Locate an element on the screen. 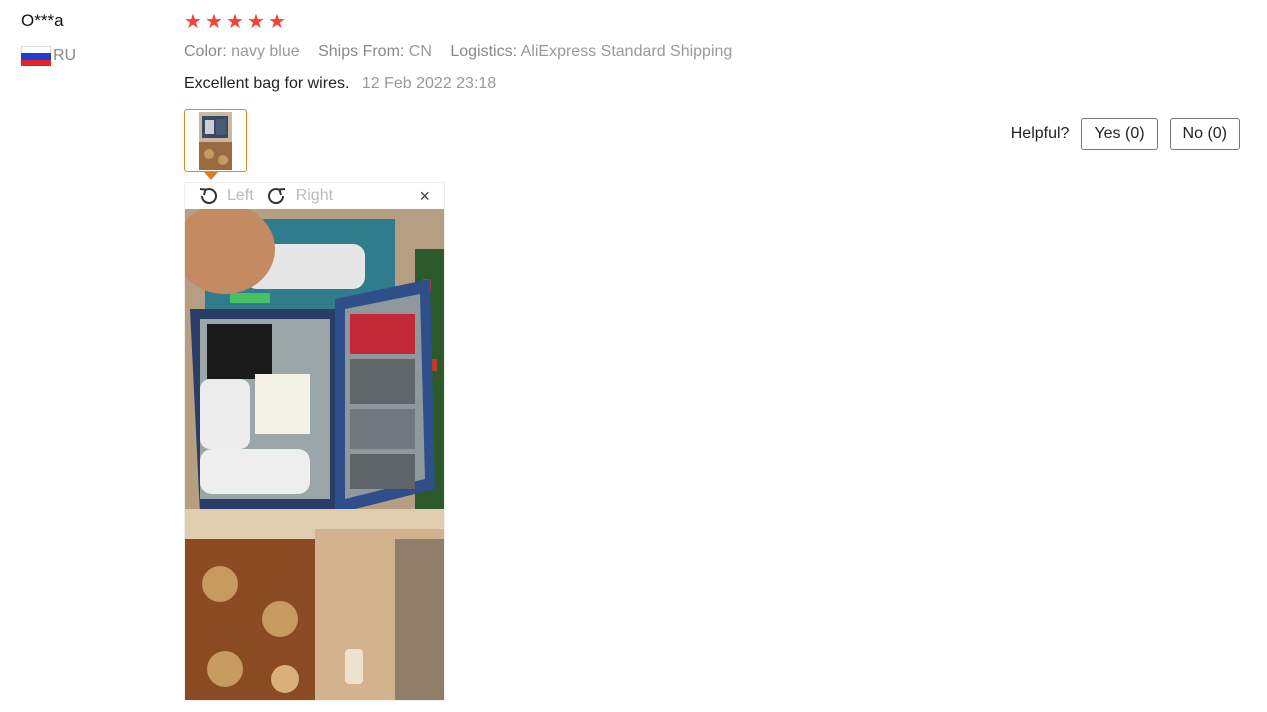  review-photo-thumbnail is located at coordinates (215, 140).